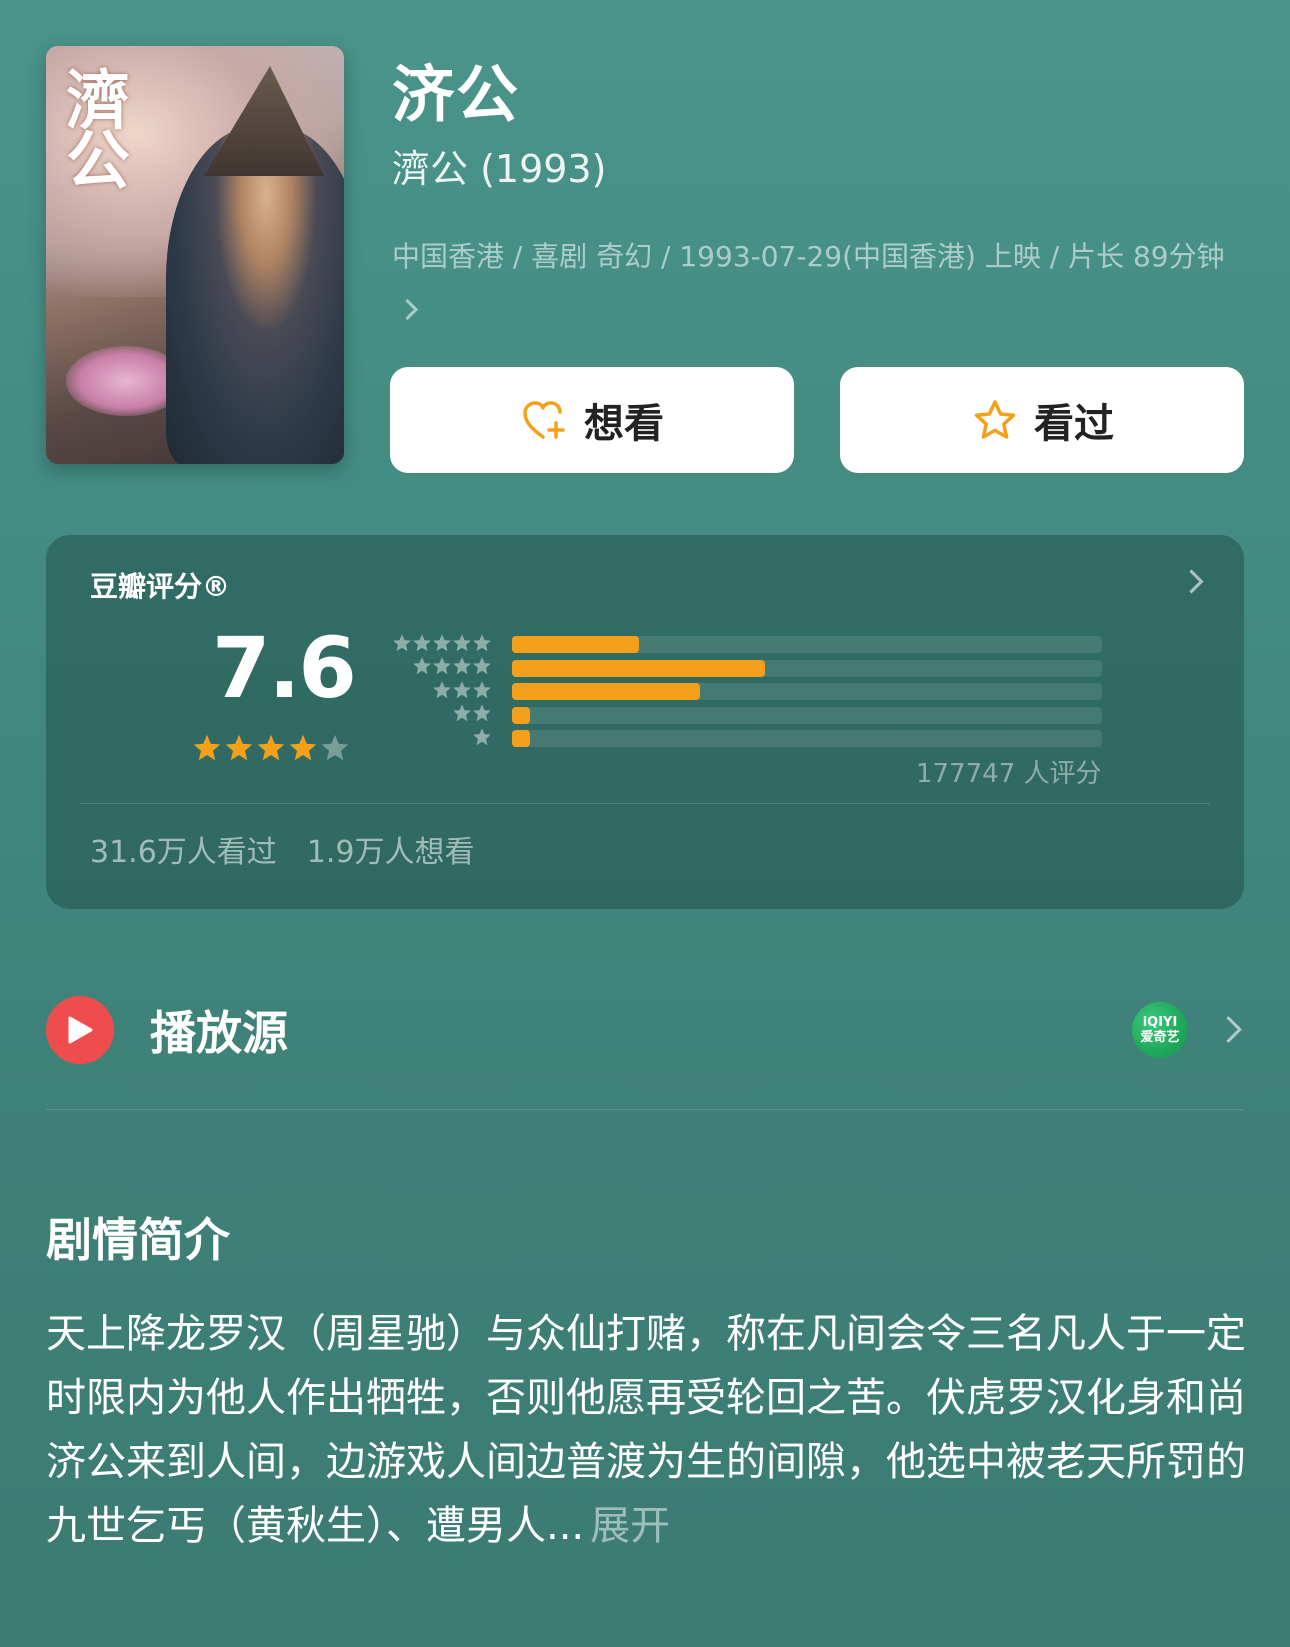  I want to click on expand-link: 展开, so click(630, 1526).